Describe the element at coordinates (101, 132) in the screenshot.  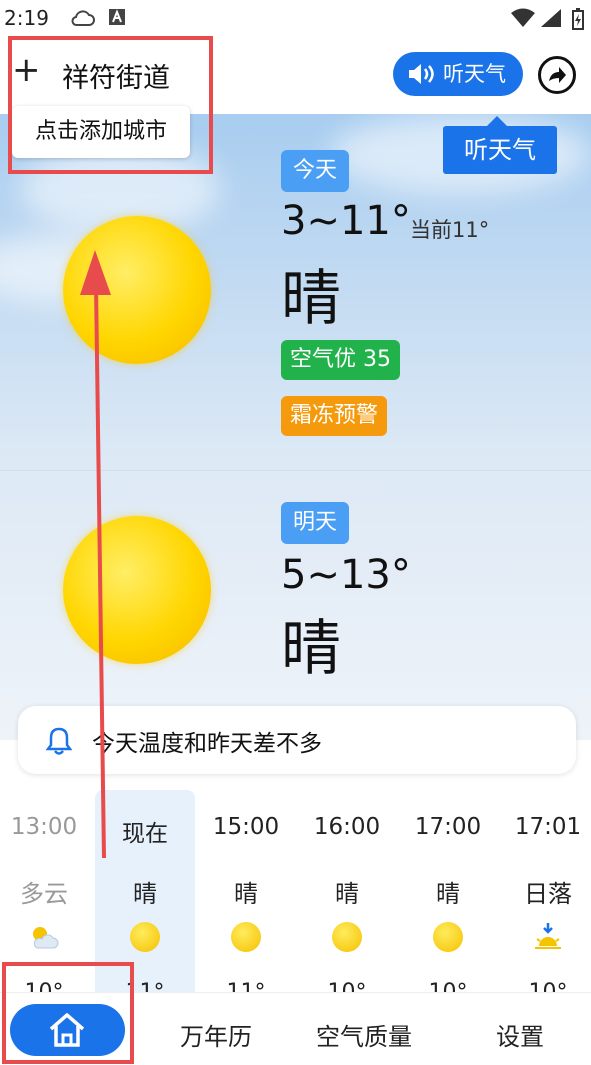
I see `add-city-tooltip: 点击添加城市` at that location.